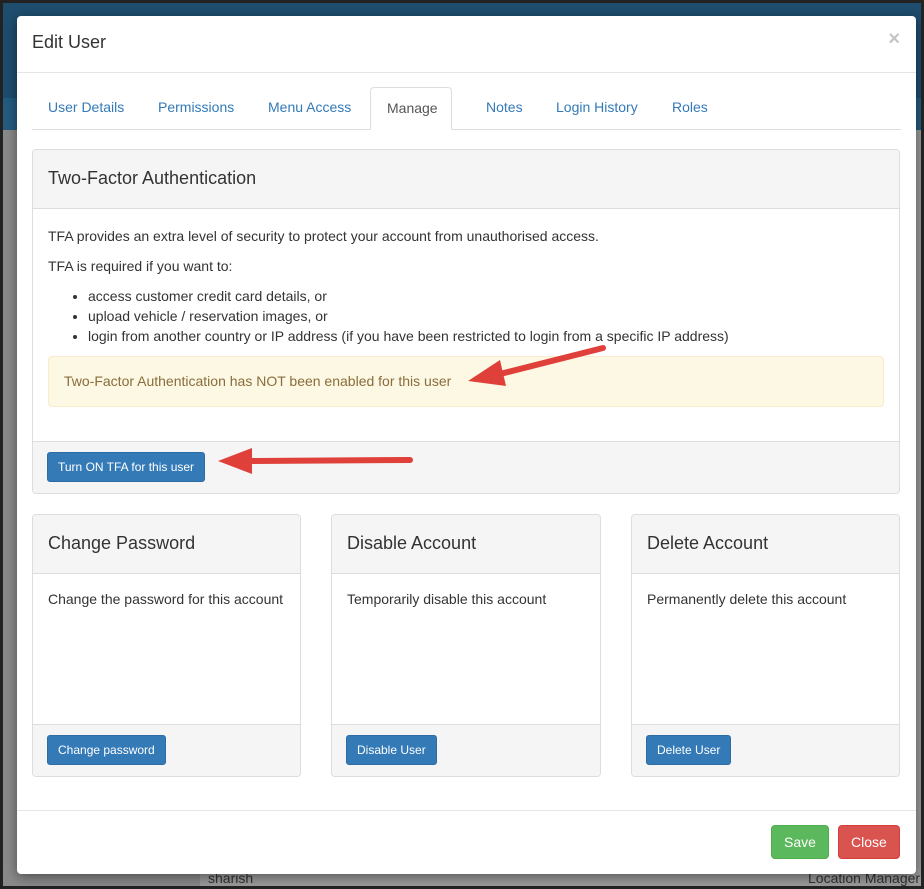 The width and height of the screenshot is (924, 889). Describe the element at coordinates (800, 842) in the screenshot. I see `save-button: Save` at that location.